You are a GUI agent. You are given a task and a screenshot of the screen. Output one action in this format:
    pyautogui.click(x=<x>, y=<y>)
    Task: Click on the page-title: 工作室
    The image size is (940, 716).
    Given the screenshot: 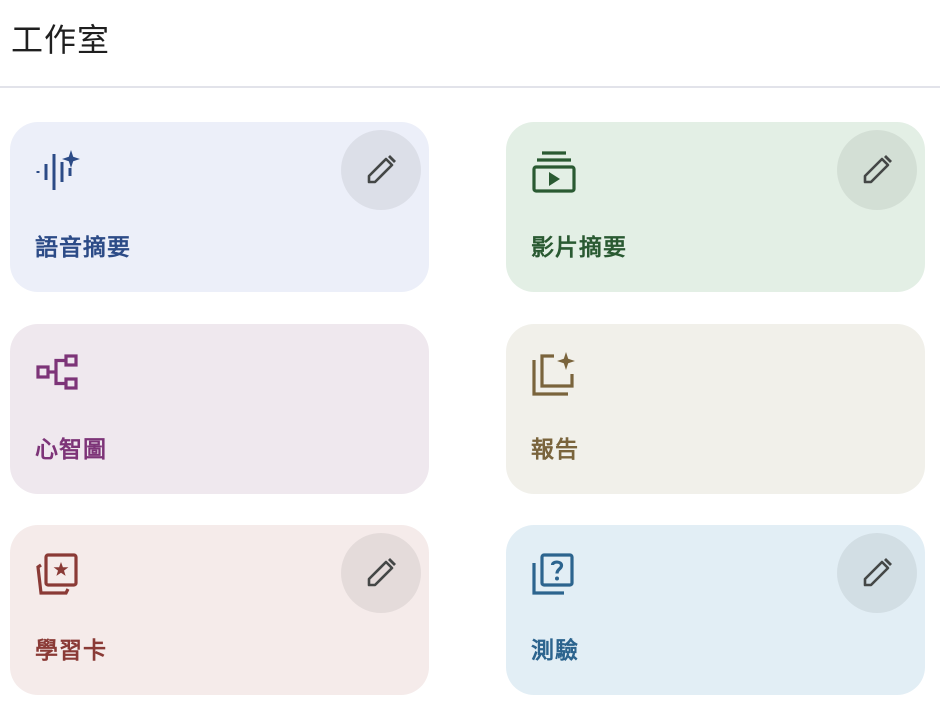 What is the action you would take?
    pyautogui.click(x=61, y=40)
    